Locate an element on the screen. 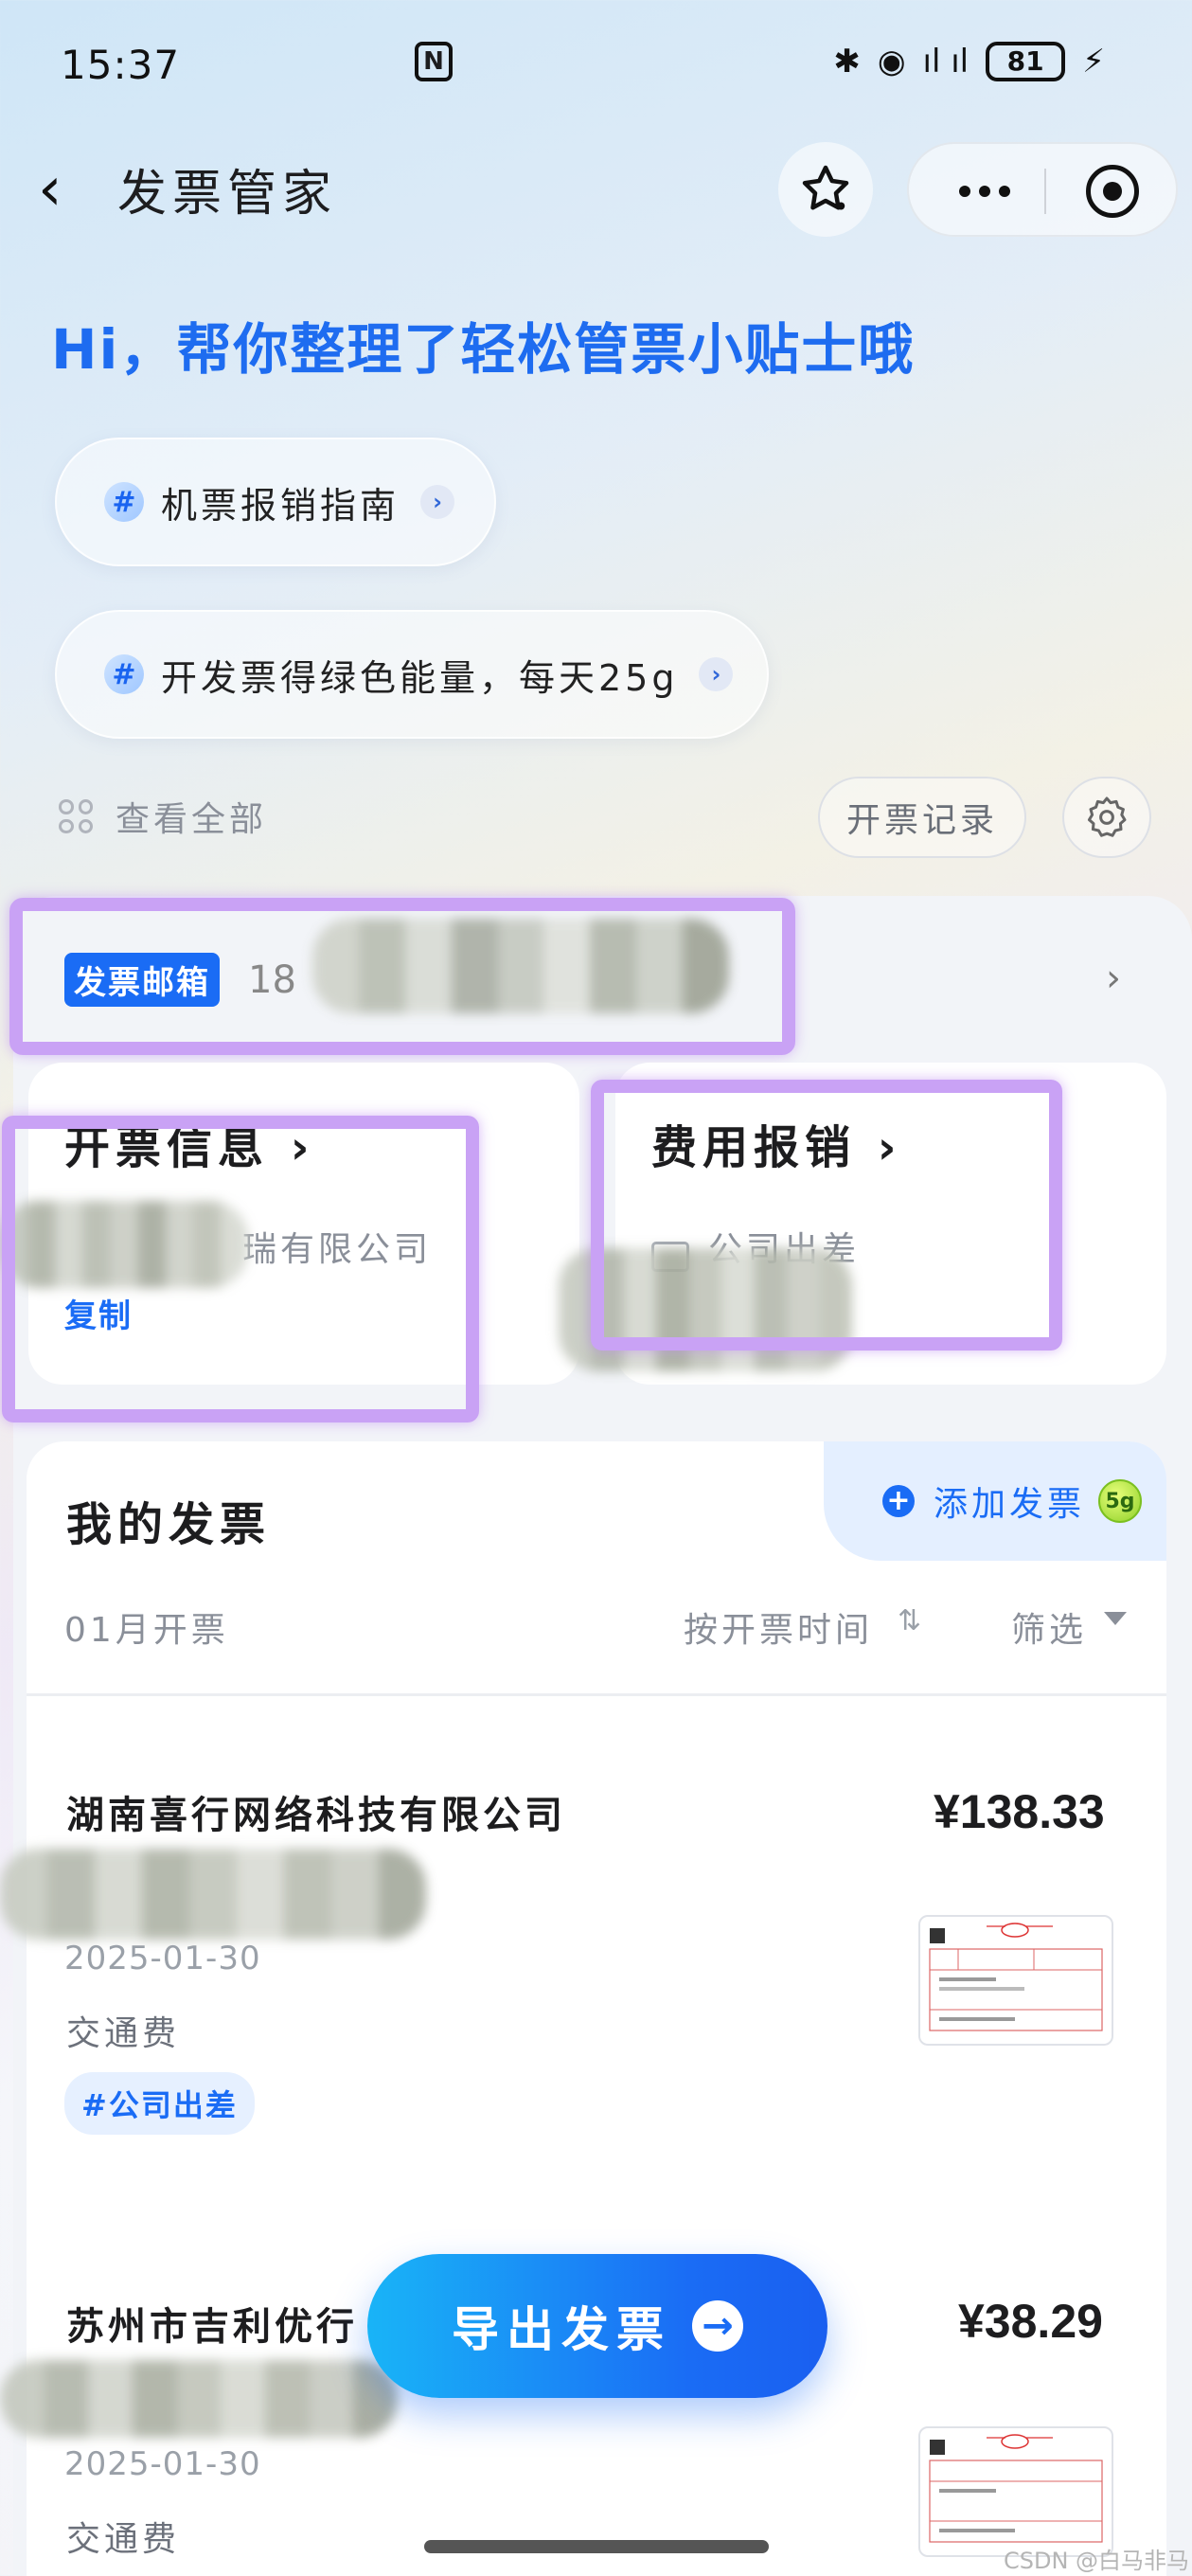 This screenshot has height=2576, width=1192. invoice-tag: #公司出差 is located at coordinates (160, 2103).